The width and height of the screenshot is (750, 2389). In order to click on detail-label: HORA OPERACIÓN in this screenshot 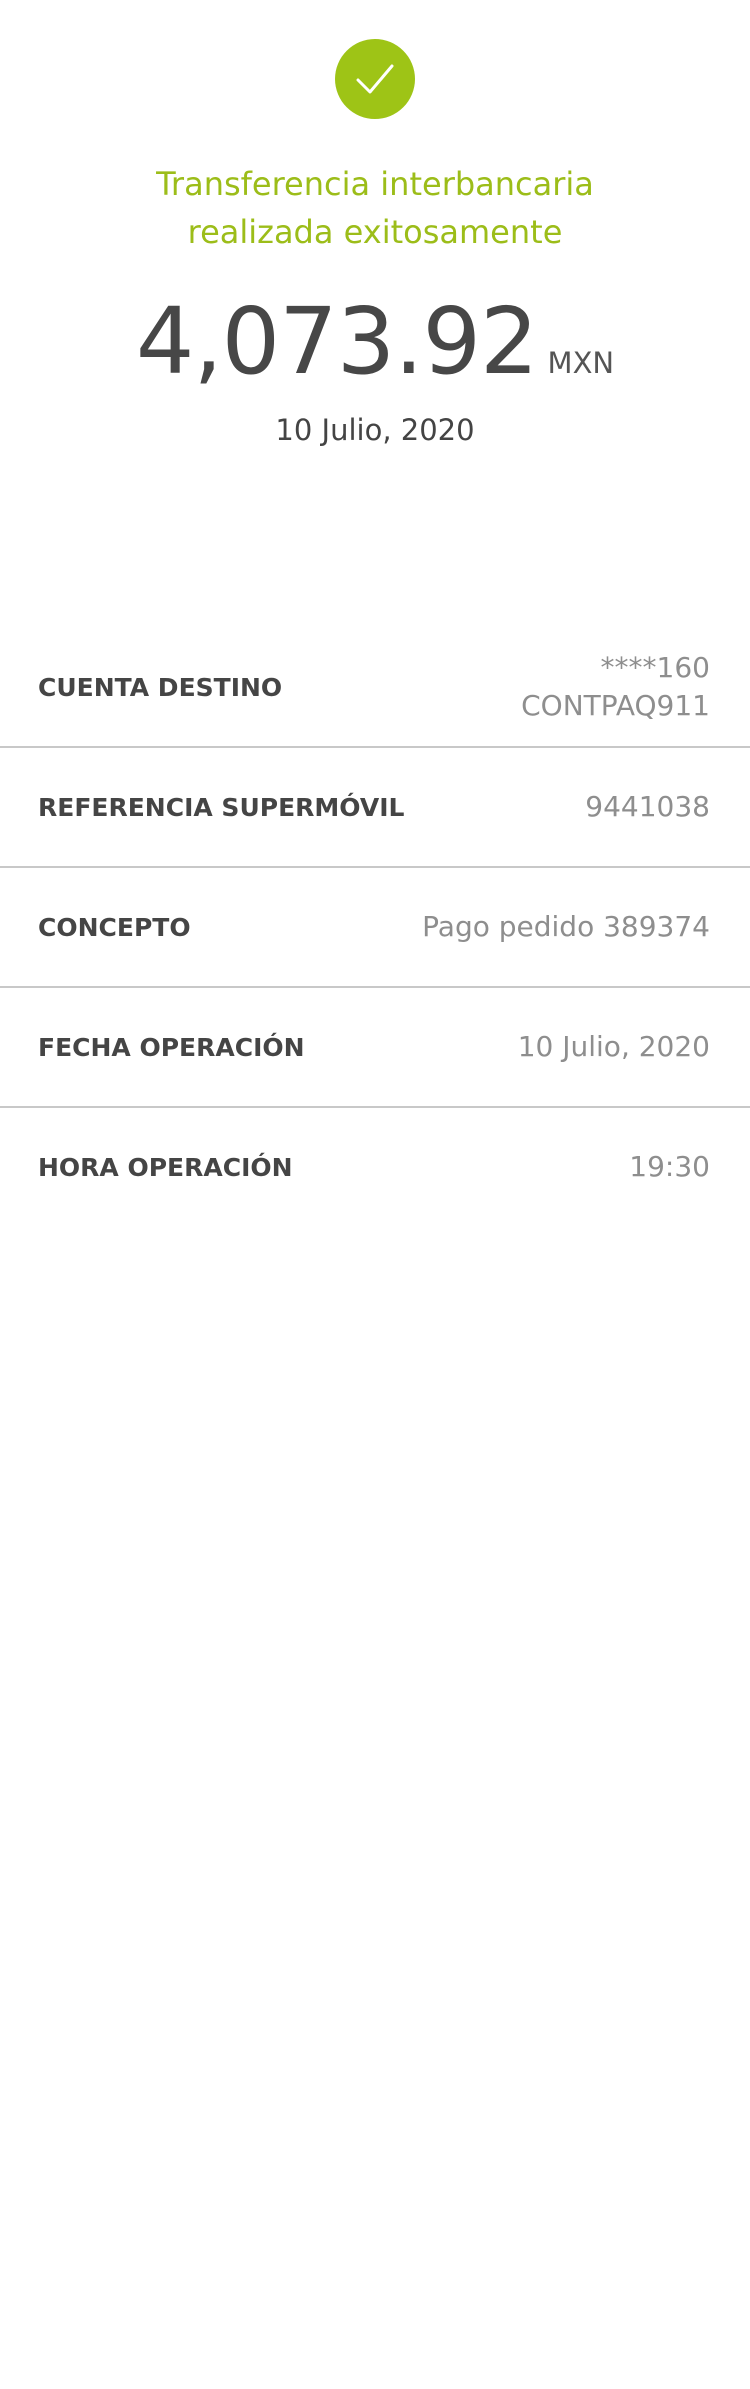, I will do `click(165, 1167)`.